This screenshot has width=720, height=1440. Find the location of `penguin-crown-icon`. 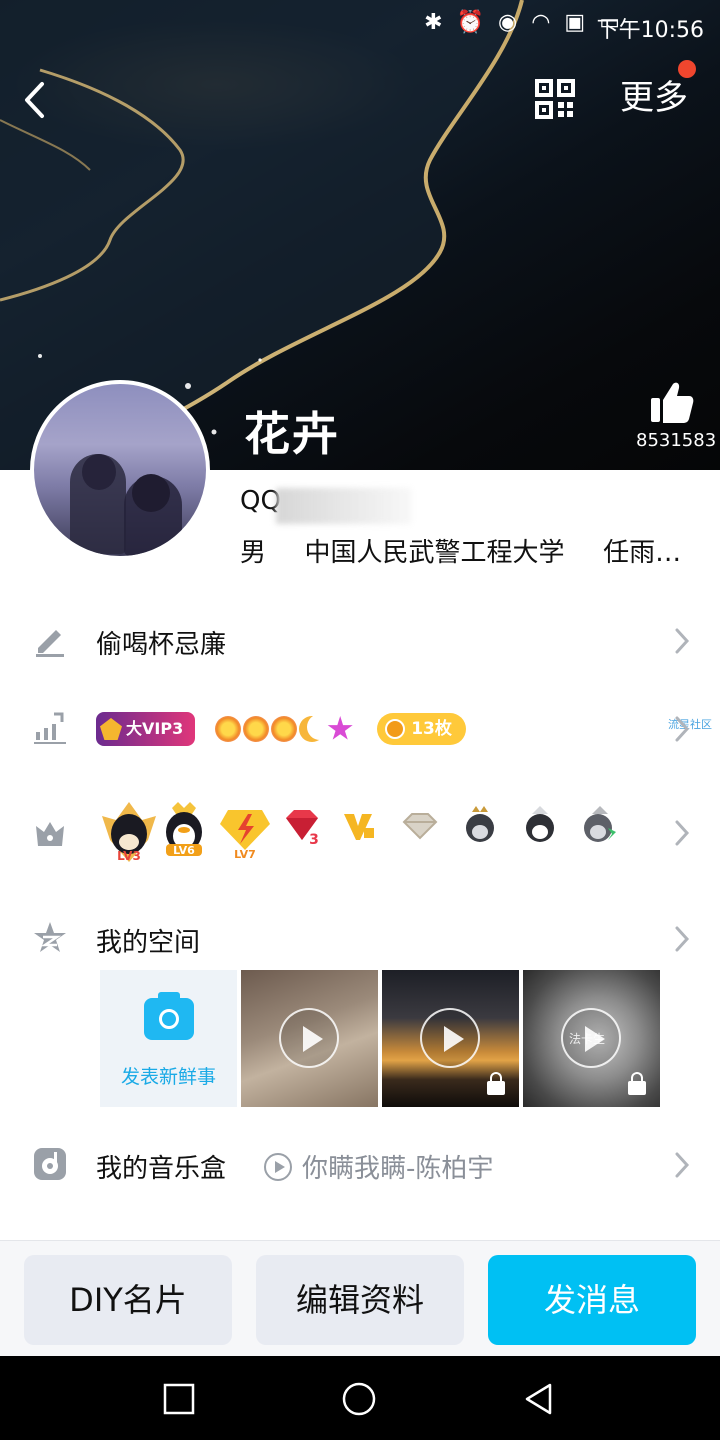

penguin-crown-icon is located at coordinates (481, 828).